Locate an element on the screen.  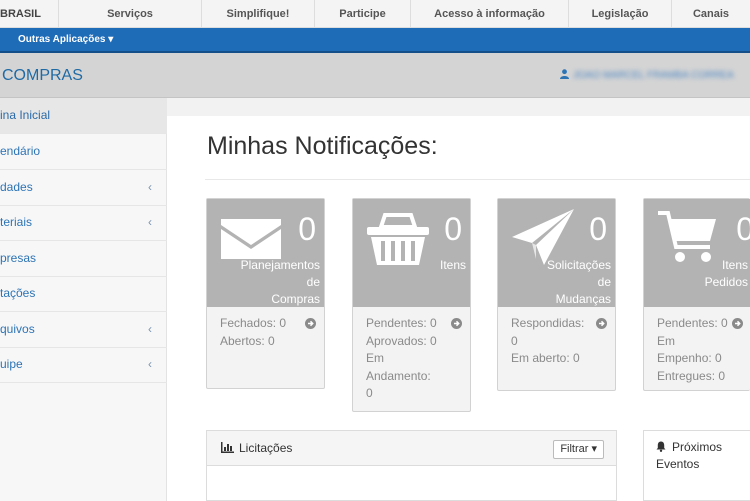
sidebar-item-label: ina Inicial is located at coordinates (25, 115).